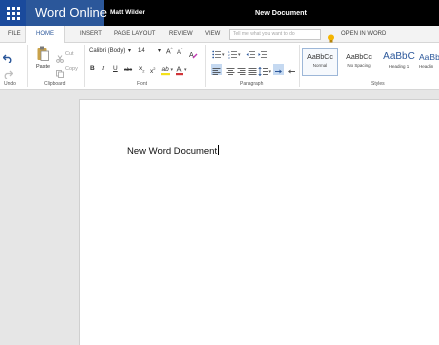 The image size is (439, 345). What do you see at coordinates (281, 13) in the screenshot?
I see `document-title: New Document` at bounding box center [281, 13].